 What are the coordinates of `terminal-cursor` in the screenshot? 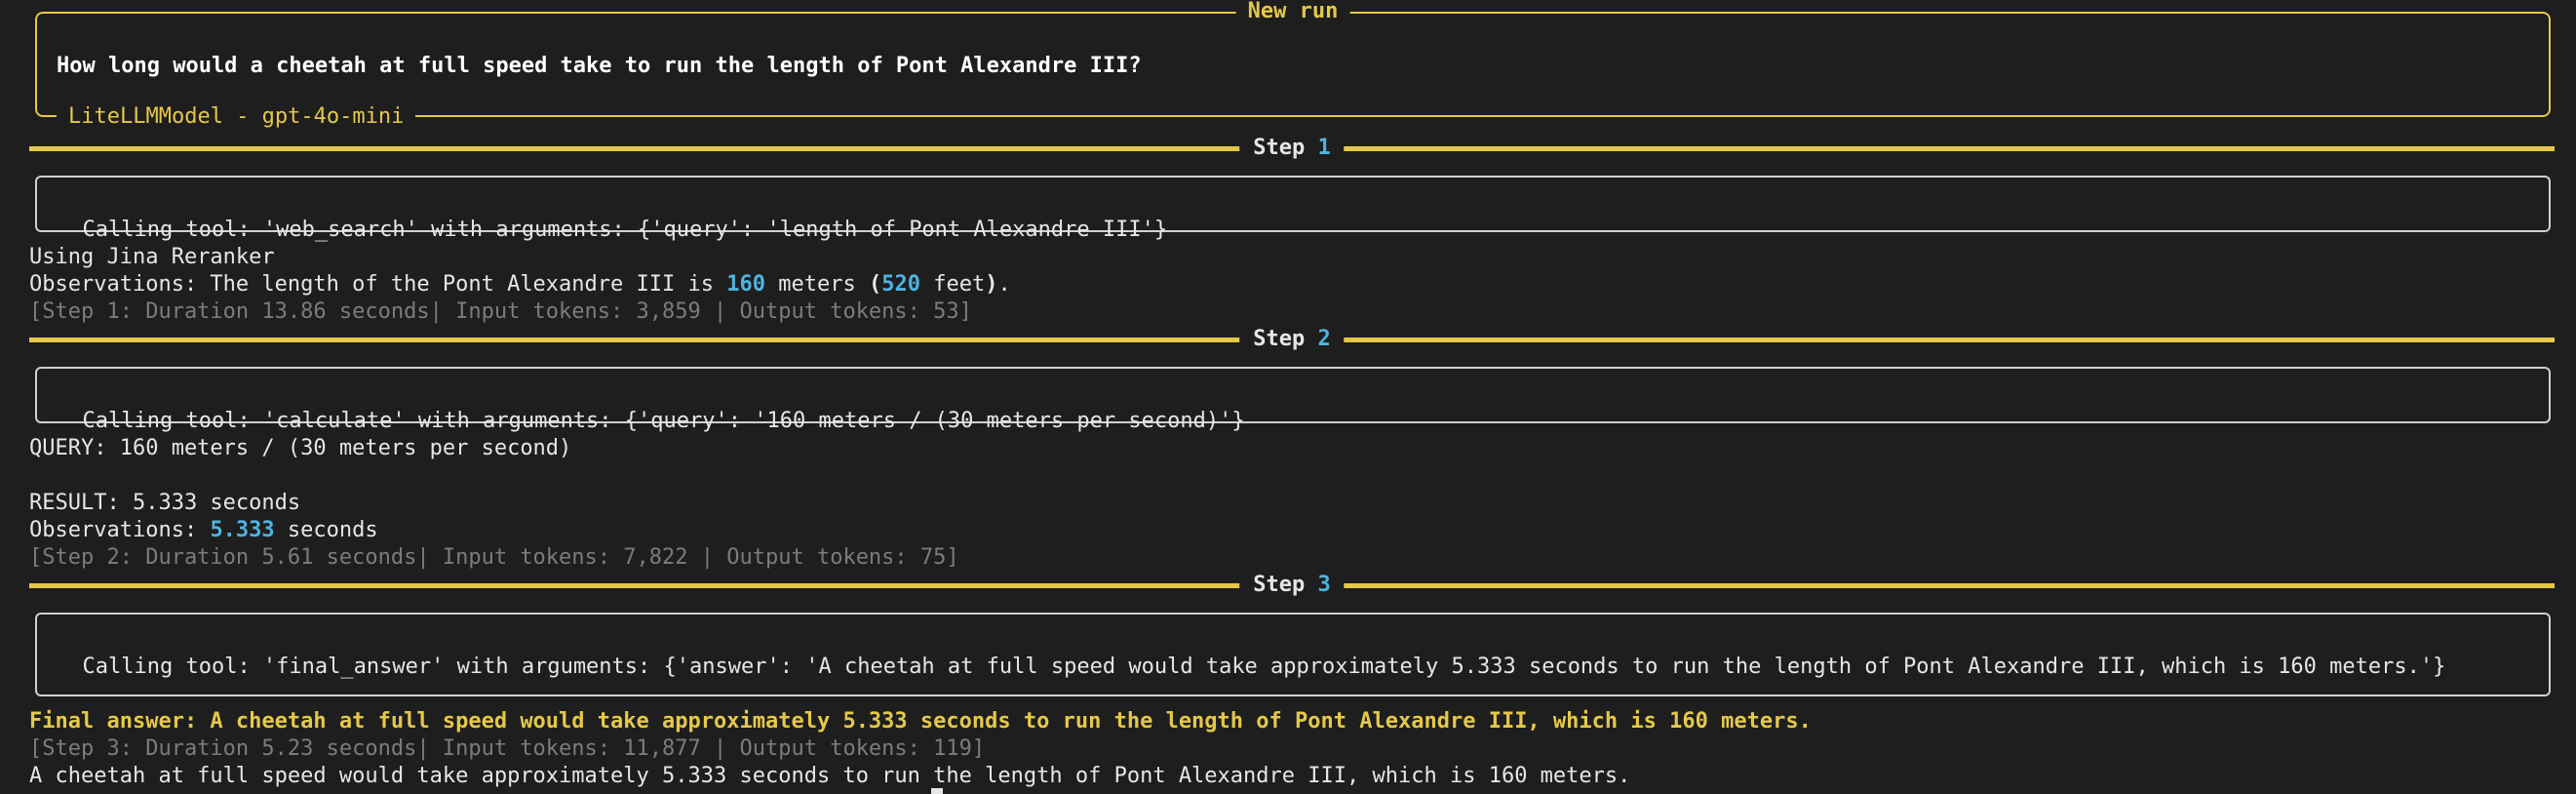 It's located at (937, 791).